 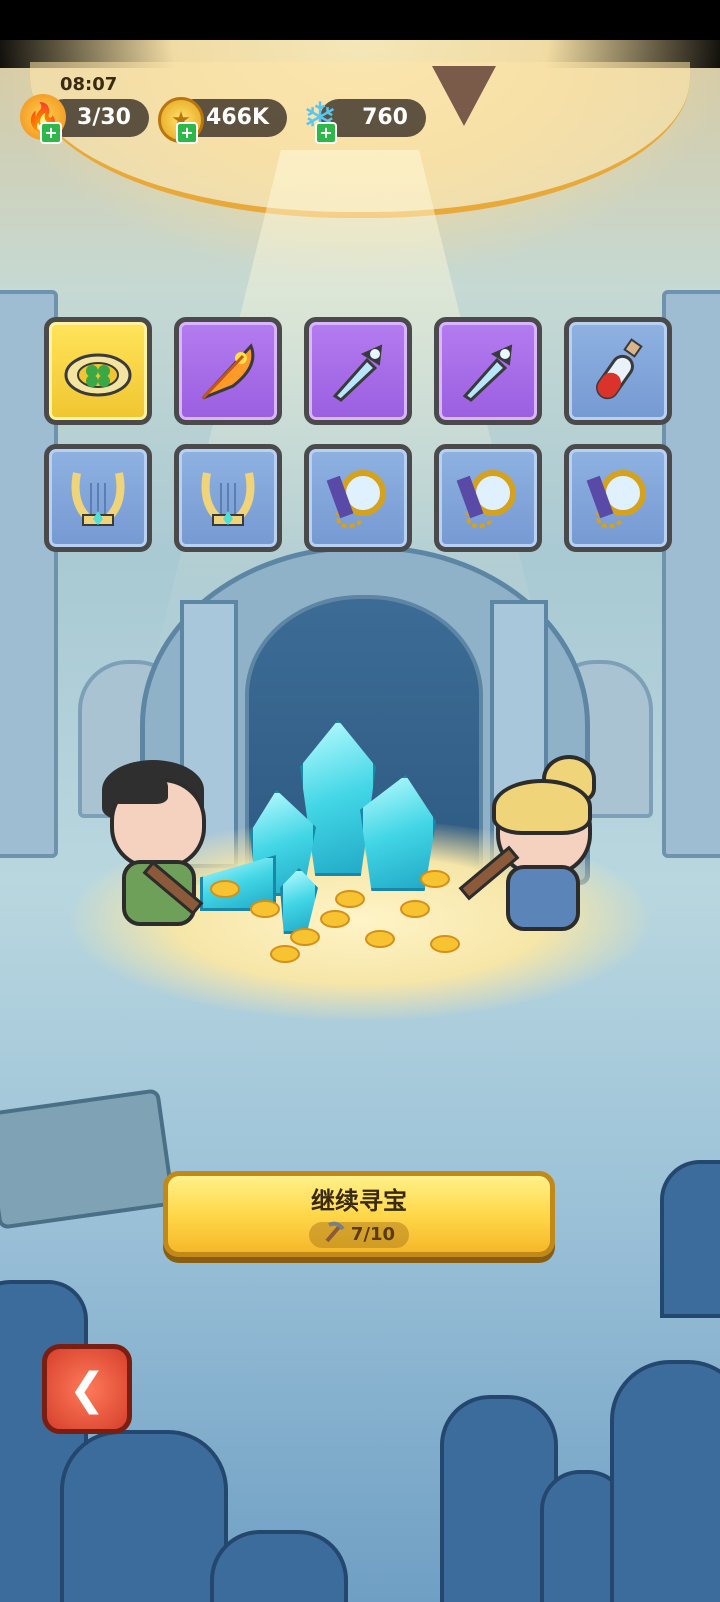 I want to click on reward-slot-red-potion, so click(x=618, y=371).